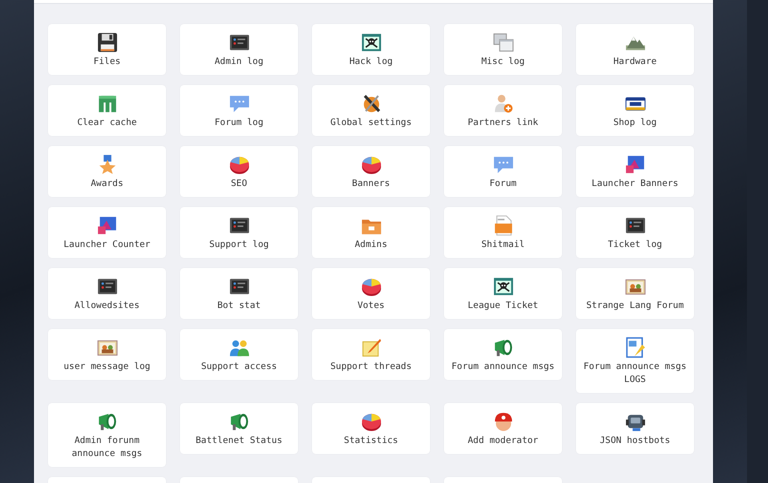 This screenshot has width=768, height=483. I want to click on tile-label: Admins, so click(371, 245).